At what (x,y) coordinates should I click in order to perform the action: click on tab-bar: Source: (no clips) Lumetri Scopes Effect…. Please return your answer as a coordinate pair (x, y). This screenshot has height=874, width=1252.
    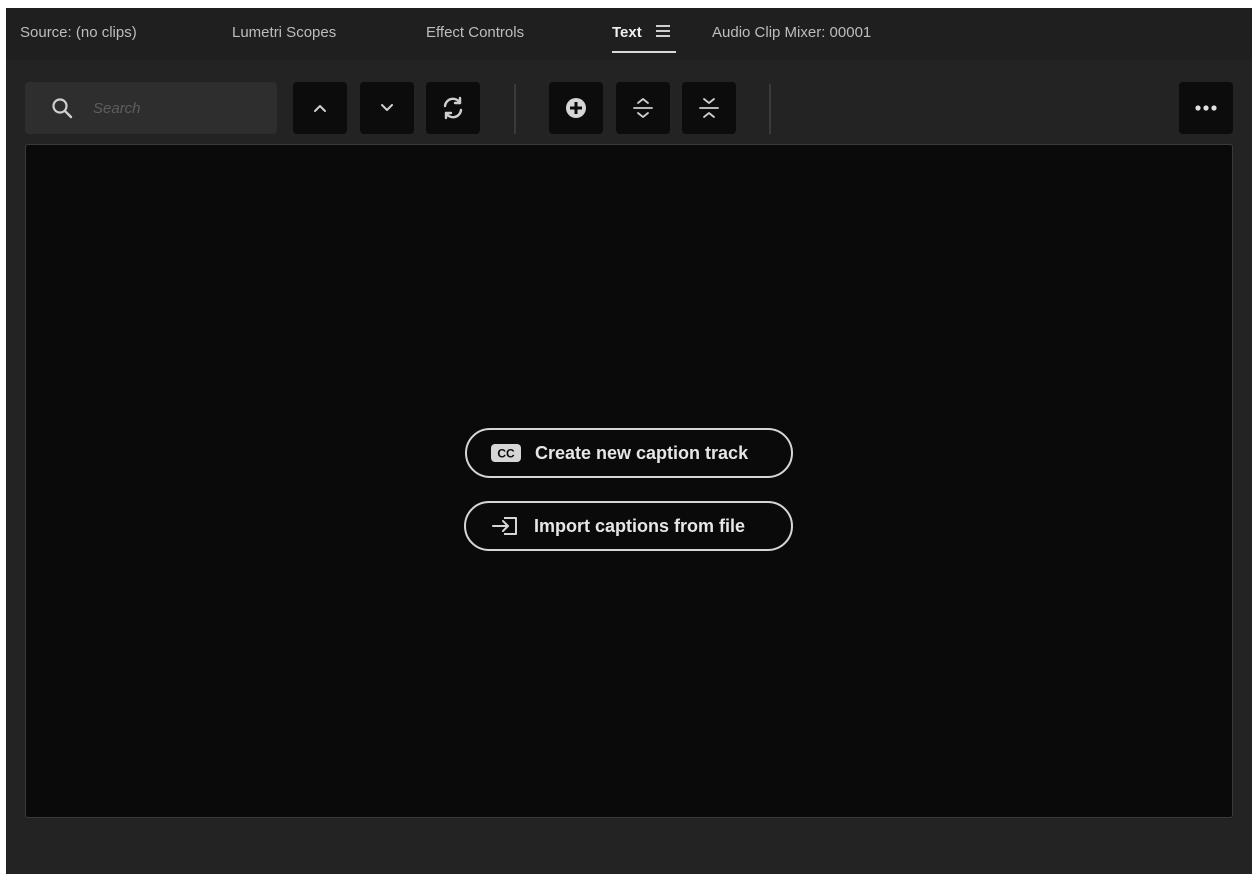
    Looking at the image, I should click on (629, 34).